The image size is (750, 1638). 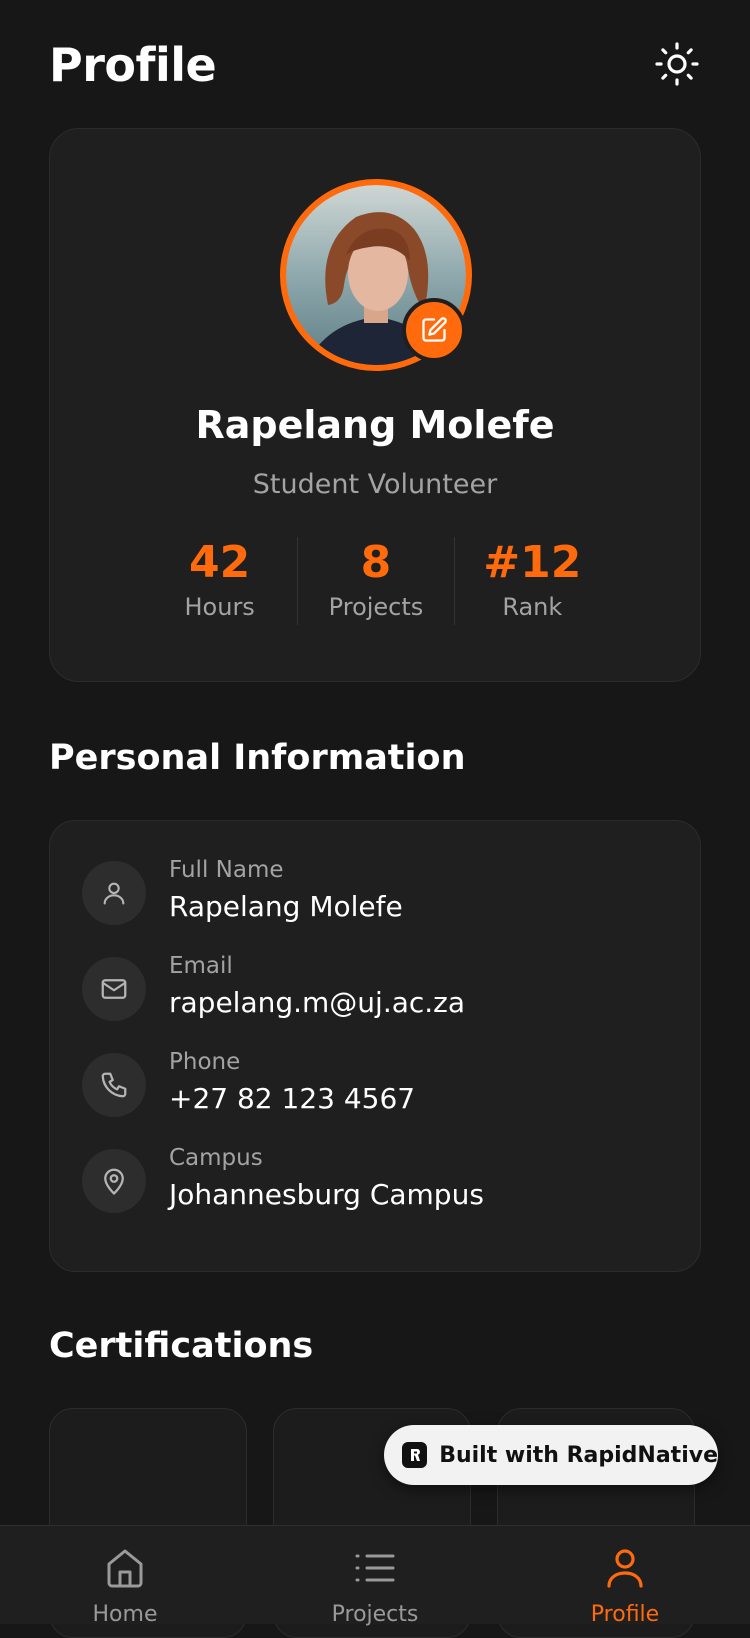 What do you see at coordinates (375, 425) in the screenshot?
I see `profile-name: Rapelang Molefe` at bounding box center [375, 425].